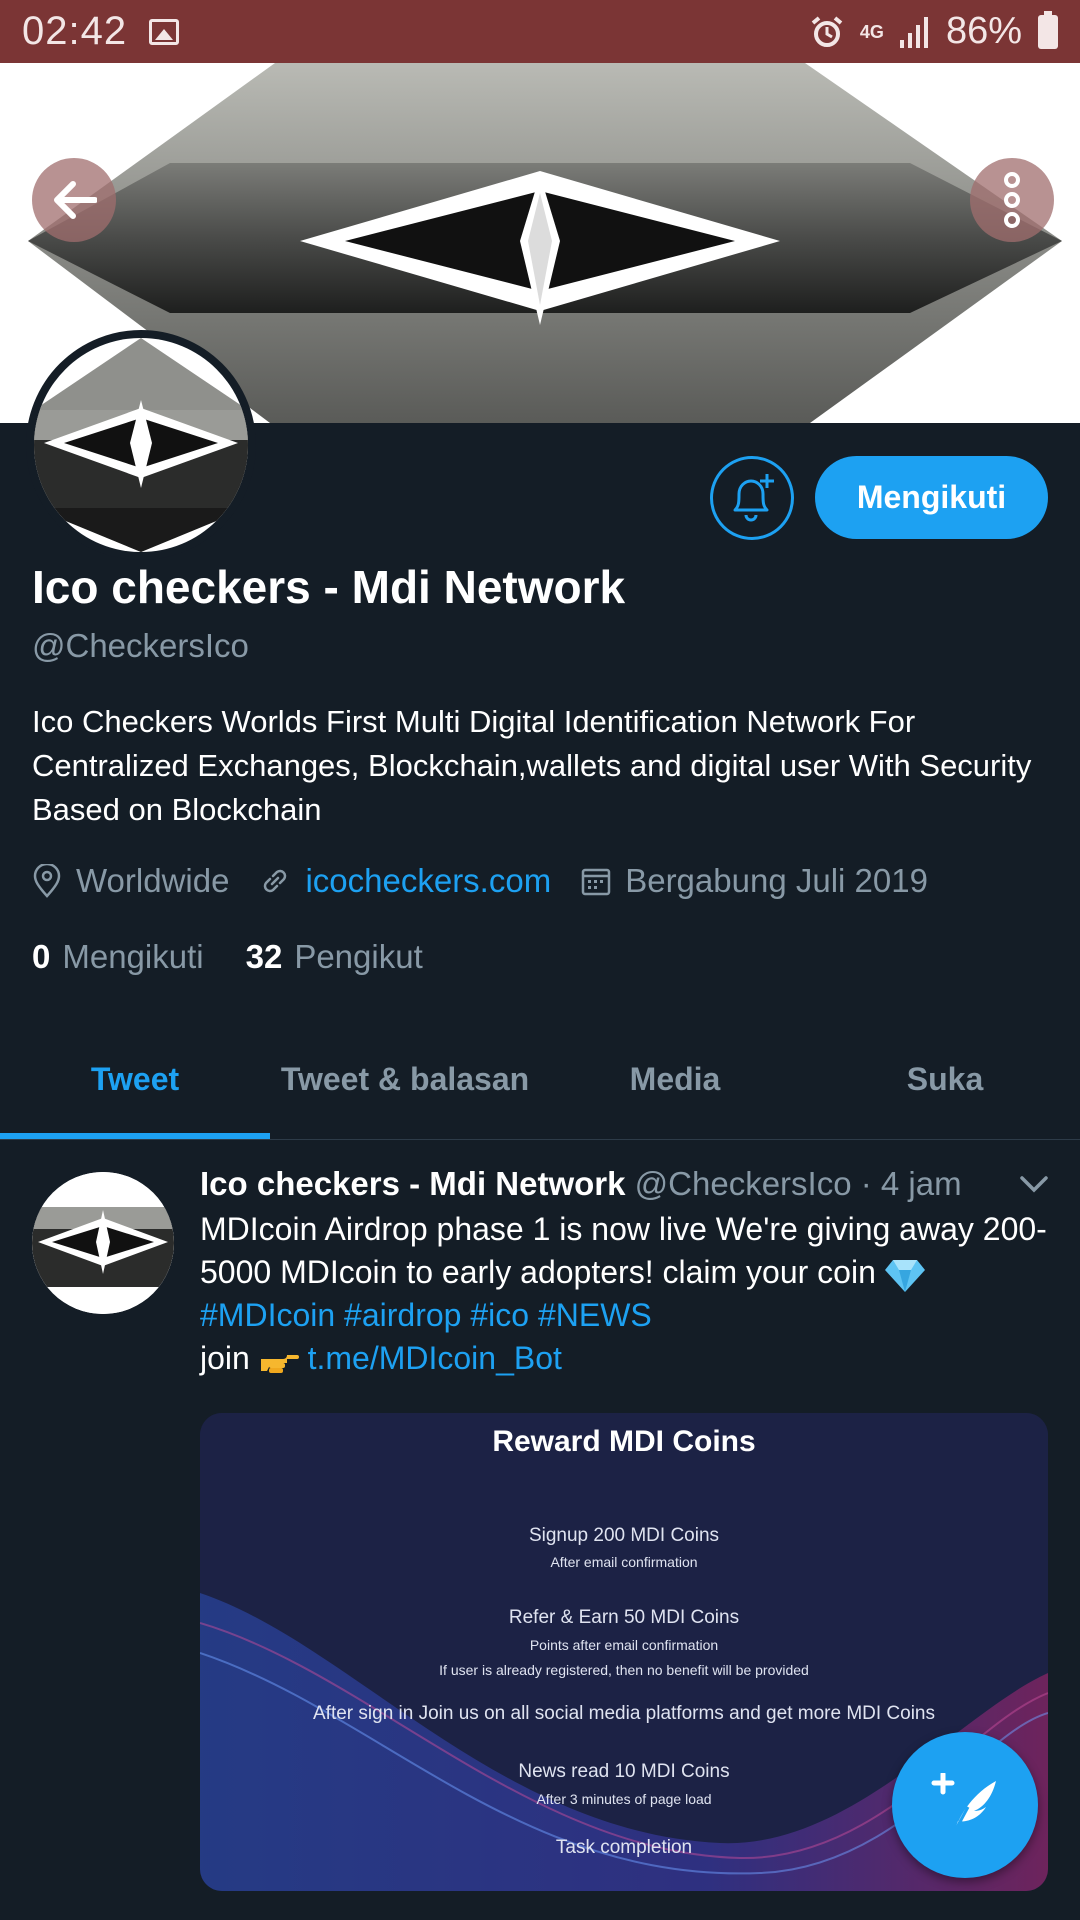 The height and width of the screenshot is (1920, 1080). What do you see at coordinates (904, 1275) in the screenshot?
I see `gem-emoji-icon` at bounding box center [904, 1275].